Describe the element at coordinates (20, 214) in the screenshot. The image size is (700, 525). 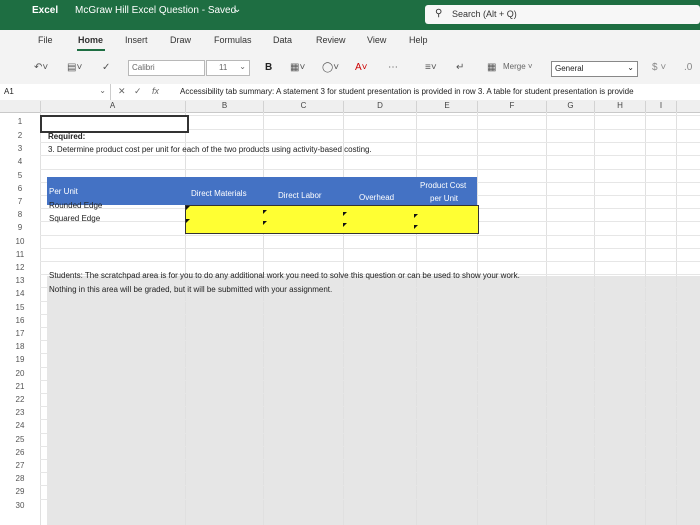
I see `row-header: 8` at that location.